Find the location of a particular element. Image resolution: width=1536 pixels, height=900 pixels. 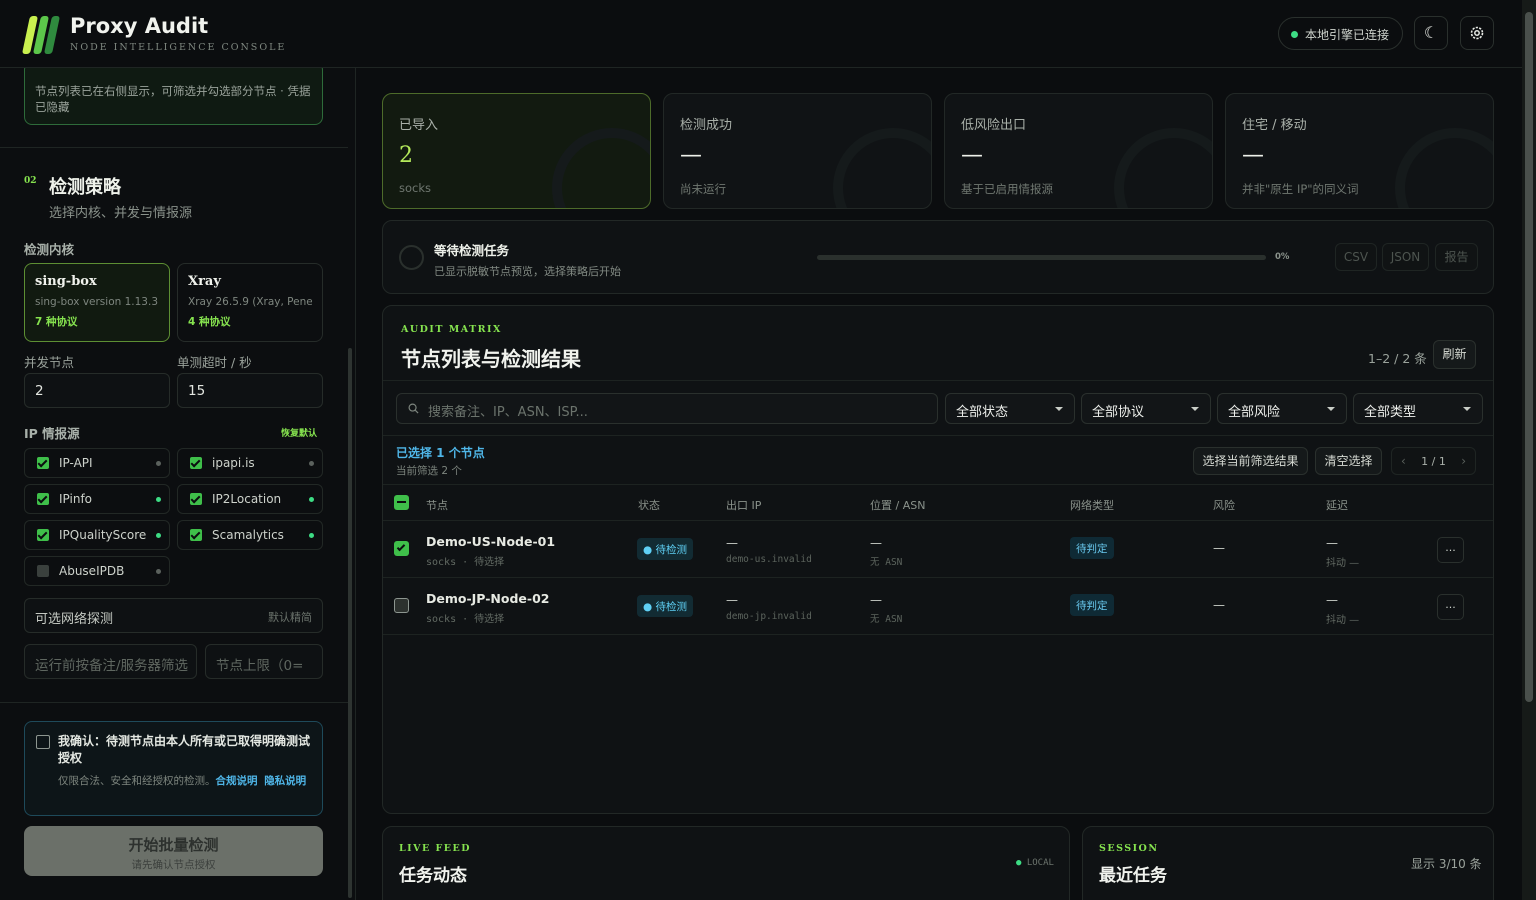

node-name: Demo-US-Node-01 is located at coordinates (491, 541).